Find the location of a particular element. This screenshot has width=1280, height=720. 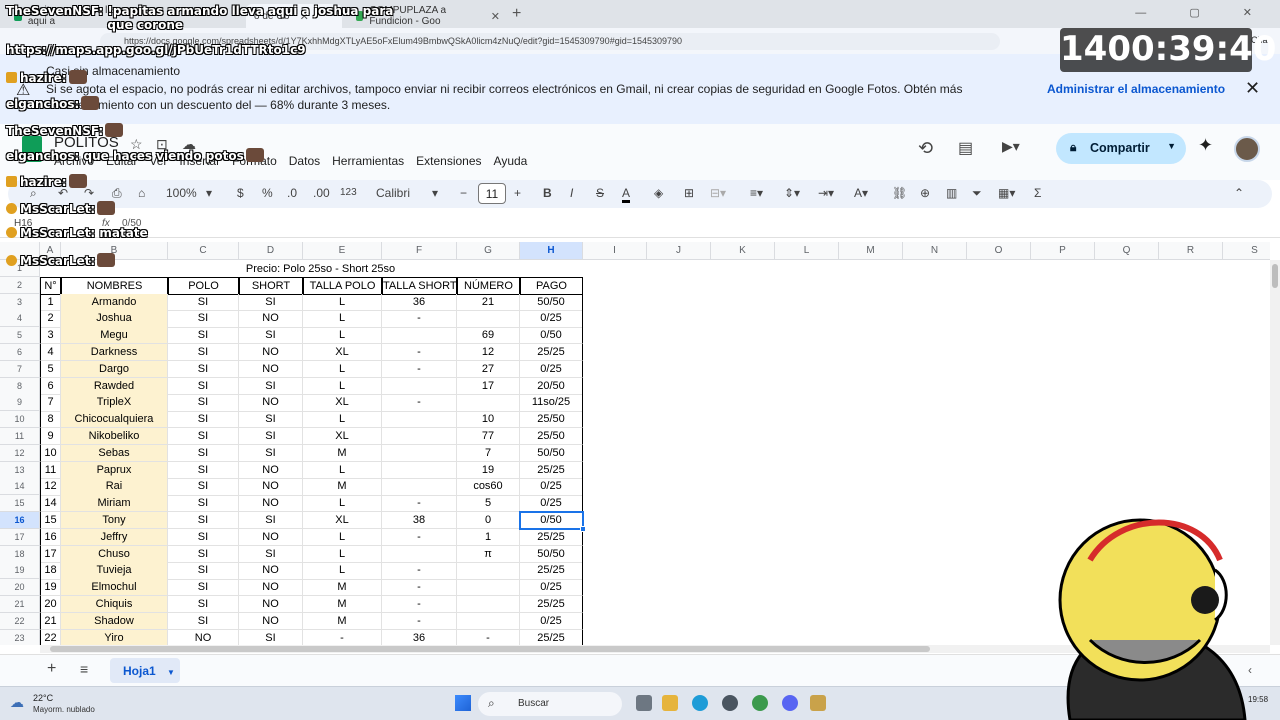

increase-font-size-icon: + is located at coordinates (517, 193).